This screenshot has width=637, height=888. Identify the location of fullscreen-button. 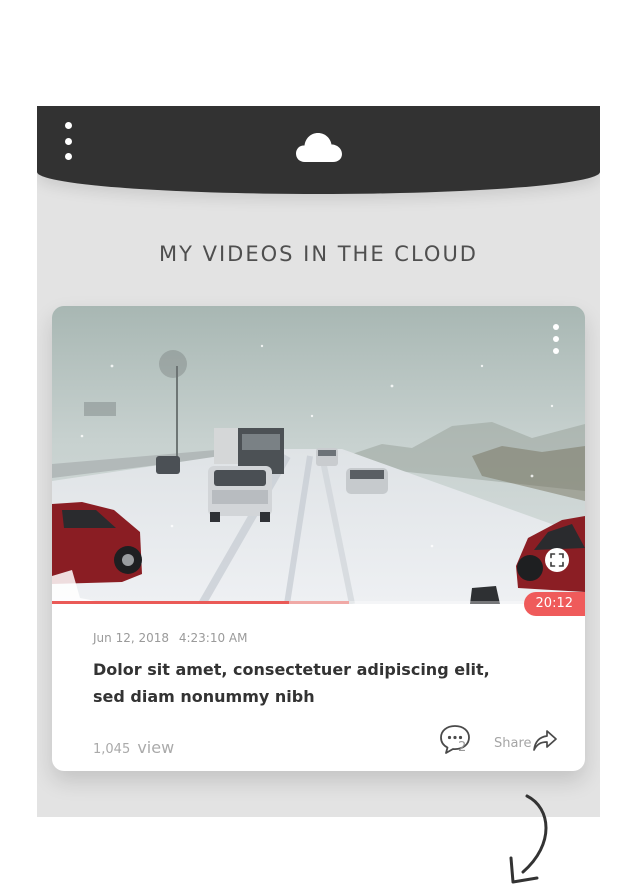
(557, 560).